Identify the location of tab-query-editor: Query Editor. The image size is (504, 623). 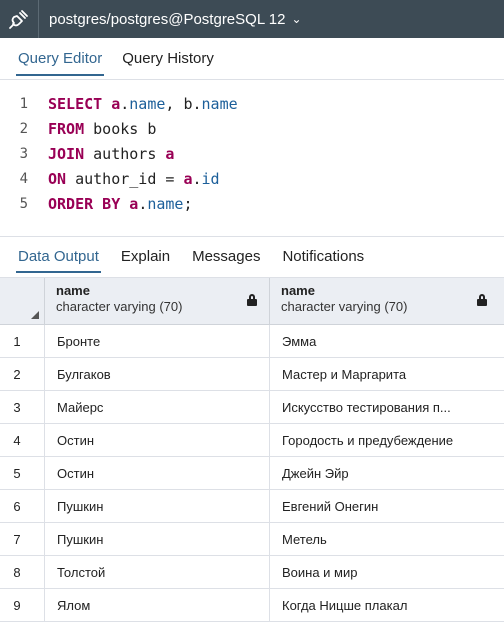
(60, 59).